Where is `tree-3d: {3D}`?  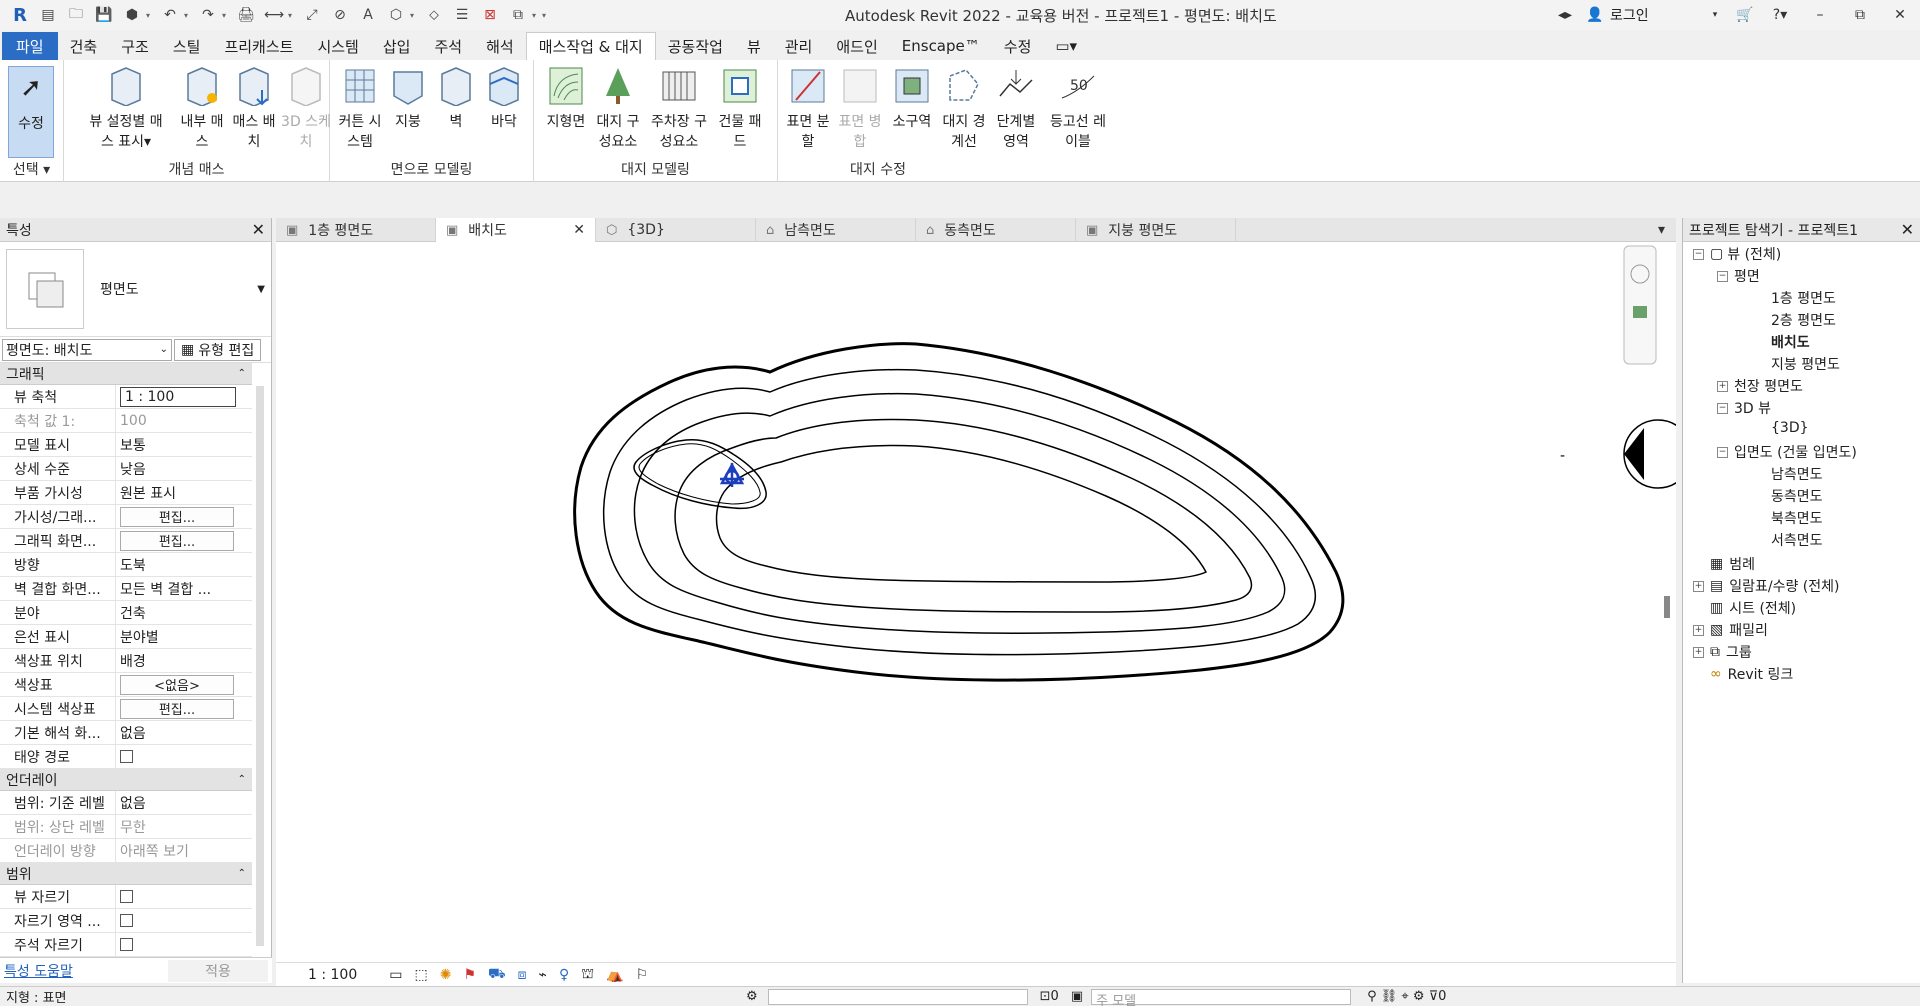 tree-3d: {3D} is located at coordinates (1790, 428).